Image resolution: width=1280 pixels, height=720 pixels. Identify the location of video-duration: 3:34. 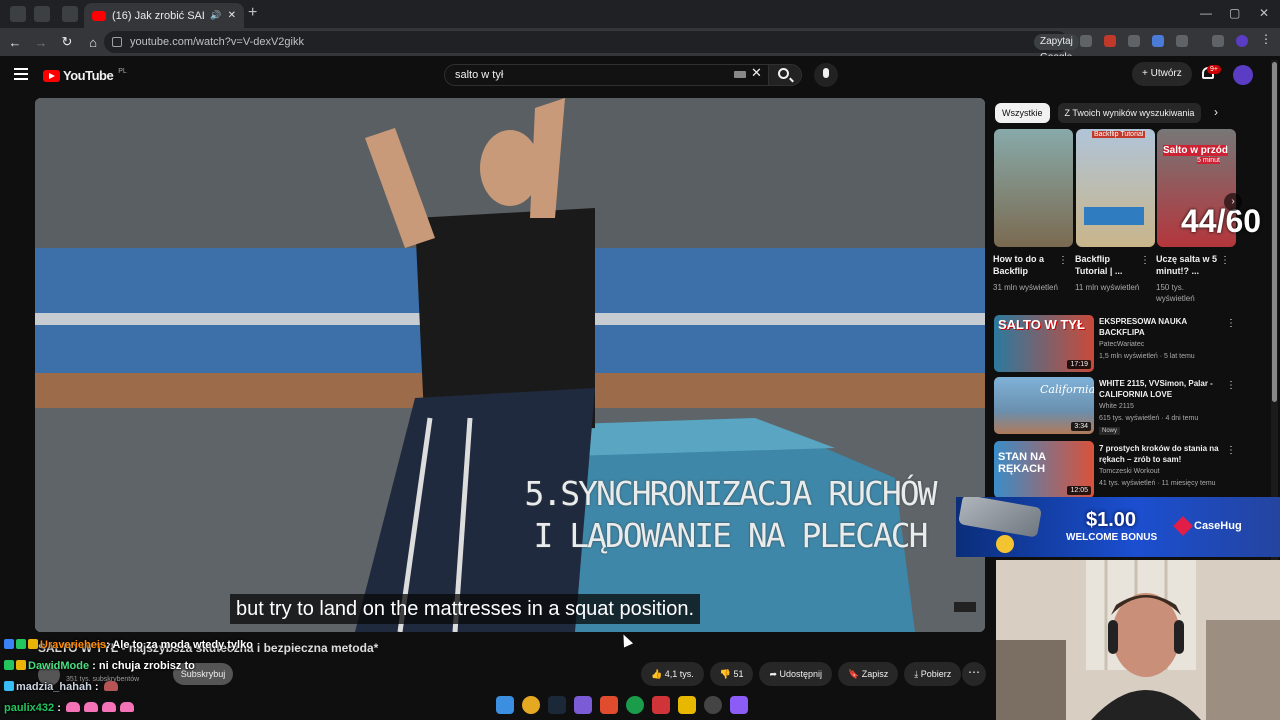
(1081, 426).